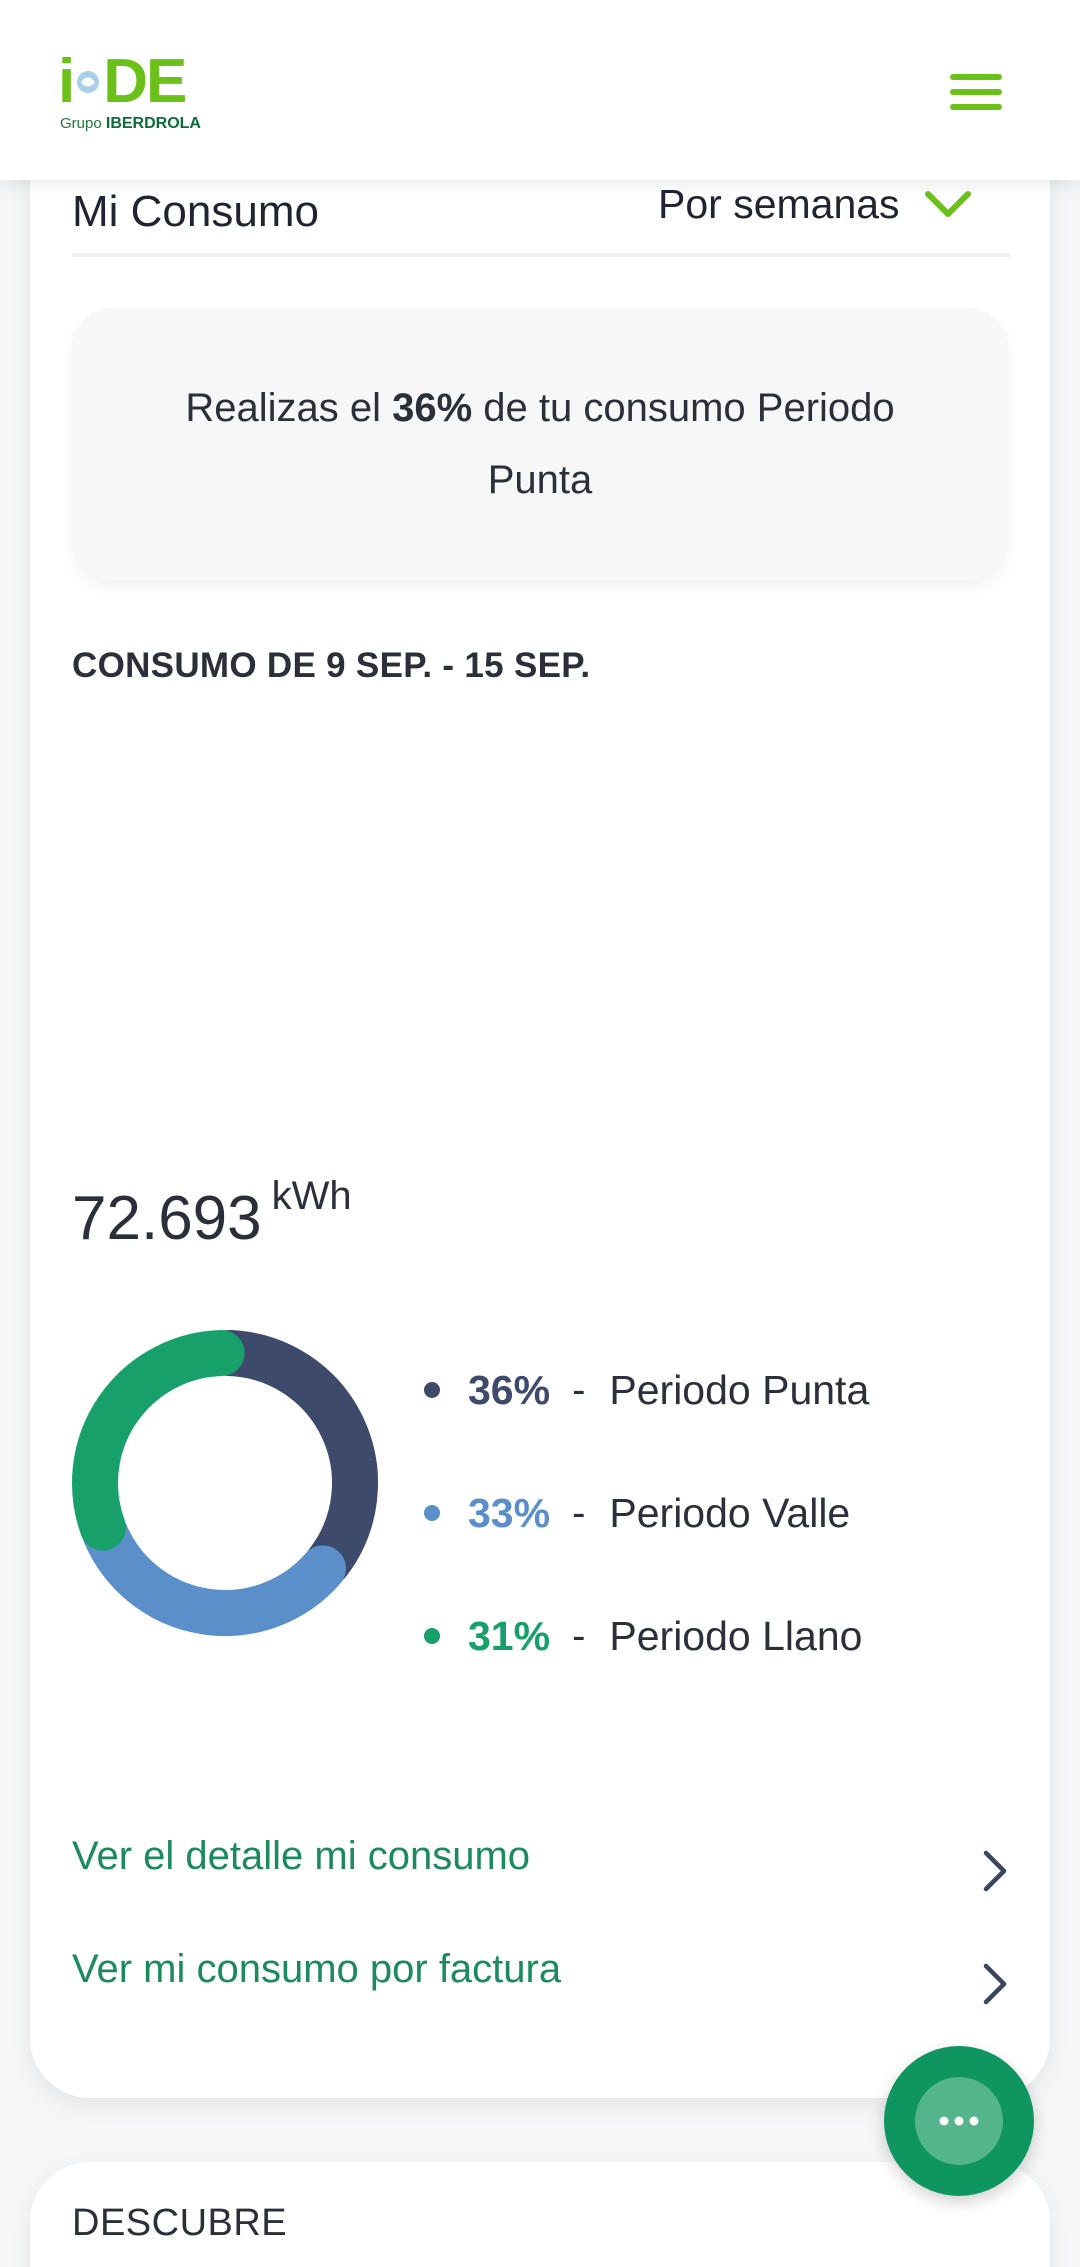 This screenshot has width=1080, height=2267. Describe the element at coordinates (509, 1389) in the screenshot. I see `legend-percent: 36%` at that location.